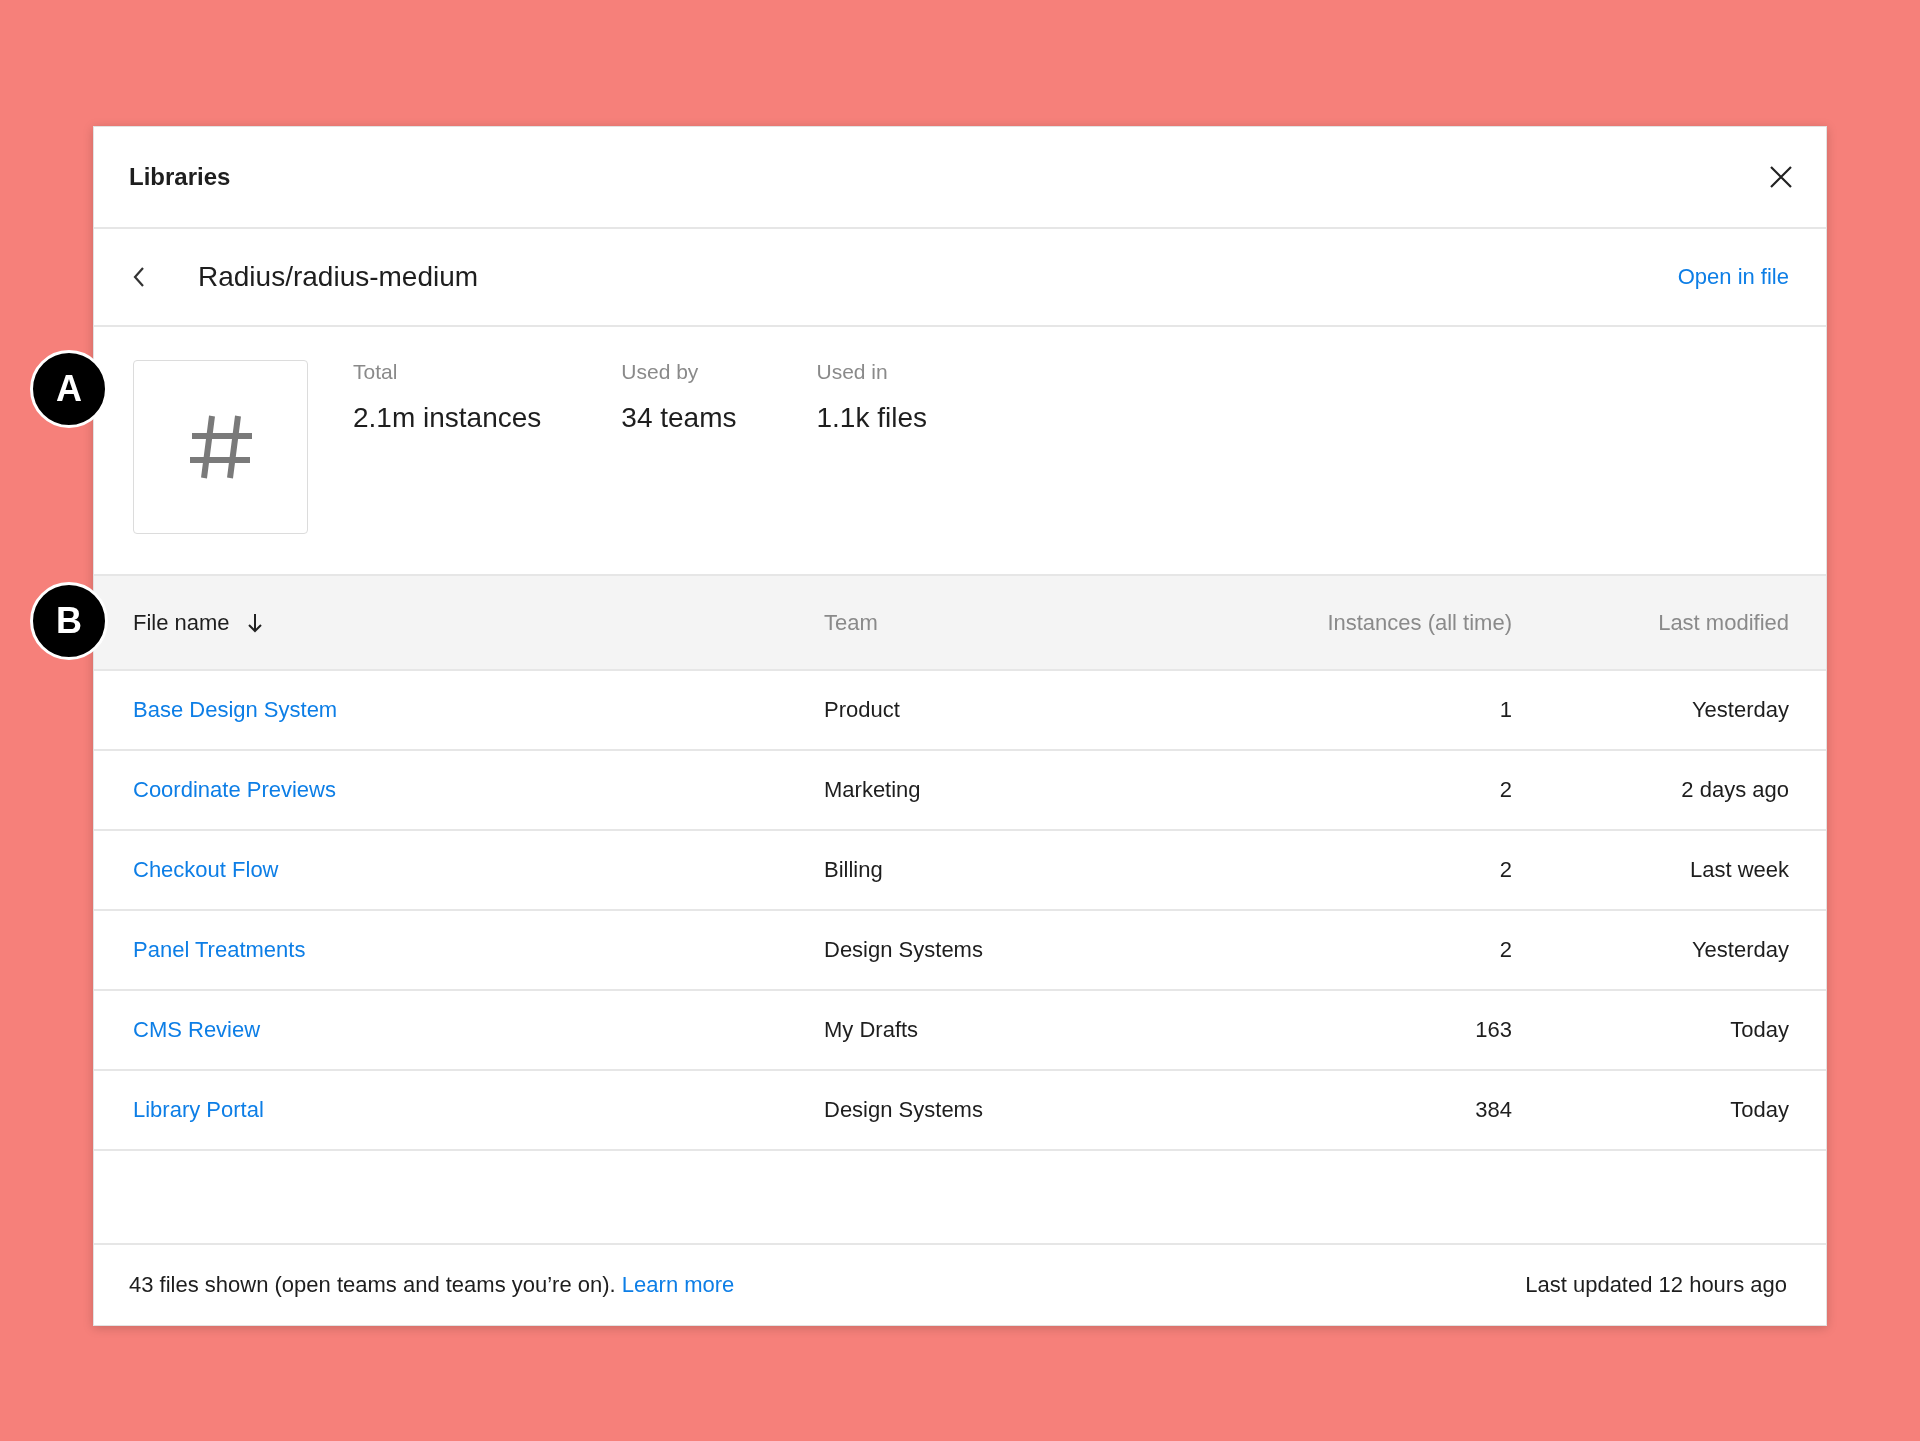  Describe the element at coordinates (447, 418) in the screenshot. I see `stat-value: 2.1m instances` at that location.